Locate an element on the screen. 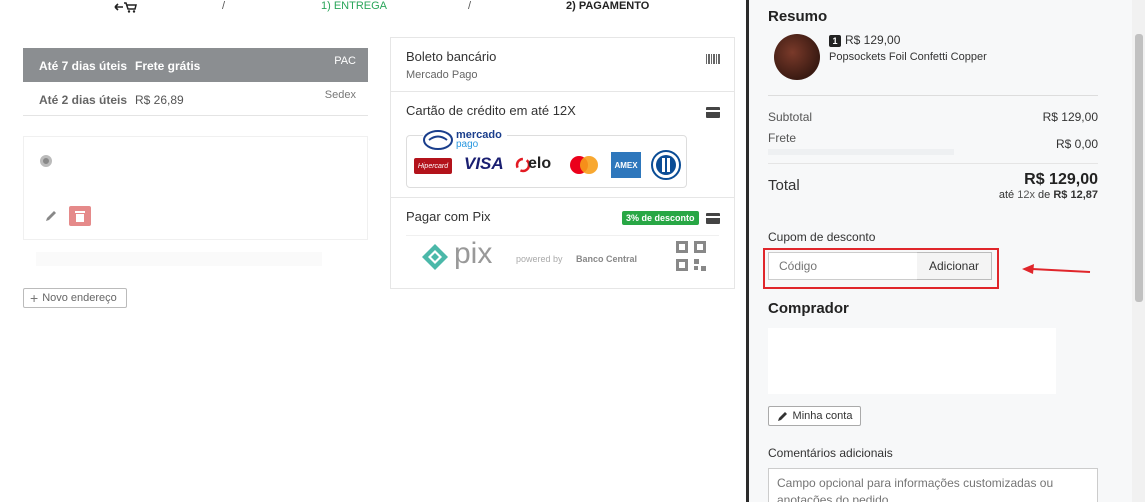  my-account-button: Minha conta is located at coordinates (814, 416).